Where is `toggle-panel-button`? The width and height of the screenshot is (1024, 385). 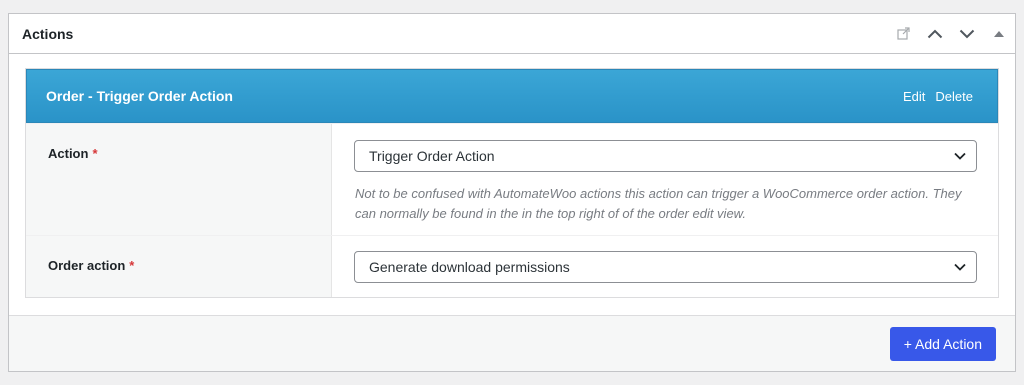
toggle-panel-button is located at coordinates (999, 34).